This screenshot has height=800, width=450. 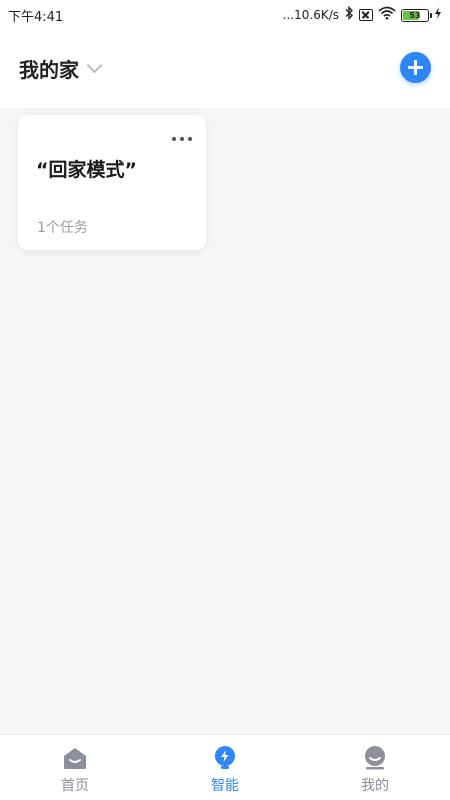 I want to click on tab-profile: 我的, so click(x=375, y=767).